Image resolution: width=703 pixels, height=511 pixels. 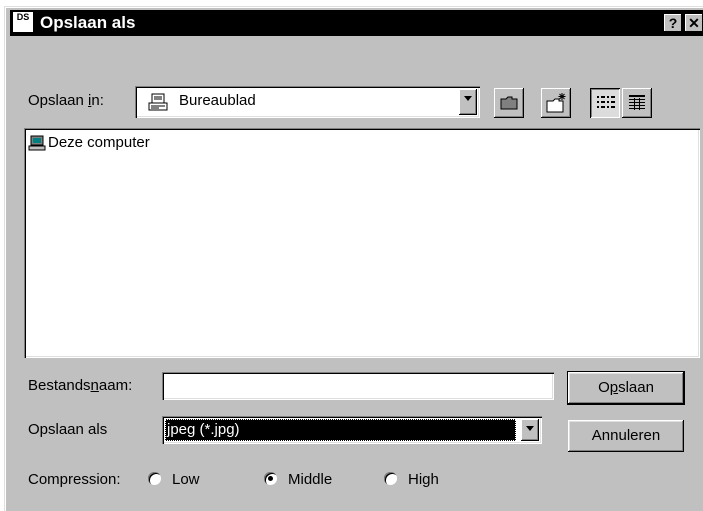 What do you see at coordinates (217, 100) in the screenshot?
I see `save-in-value: Bureaublad` at bounding box center [217, 100].